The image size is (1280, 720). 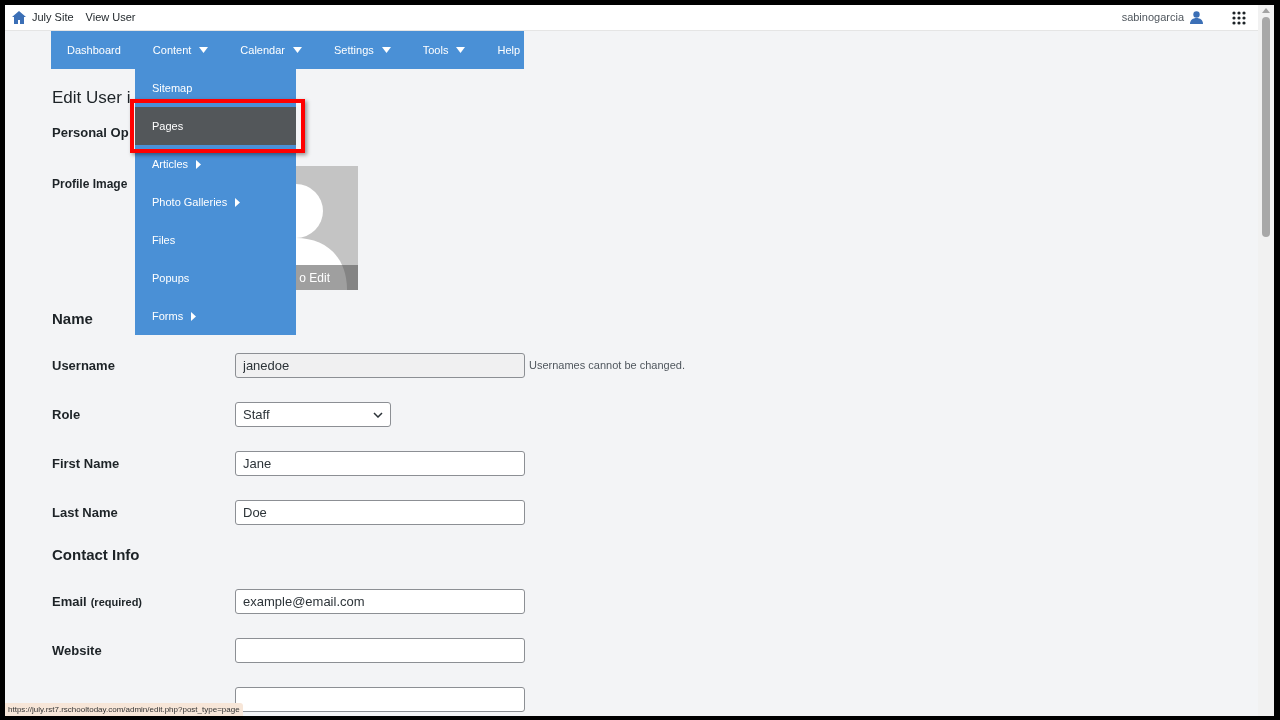 What do you see at coordinates (90, 184) in the screenshot?
I see `field-label: Profile Image` at bounding box center [90, 184].